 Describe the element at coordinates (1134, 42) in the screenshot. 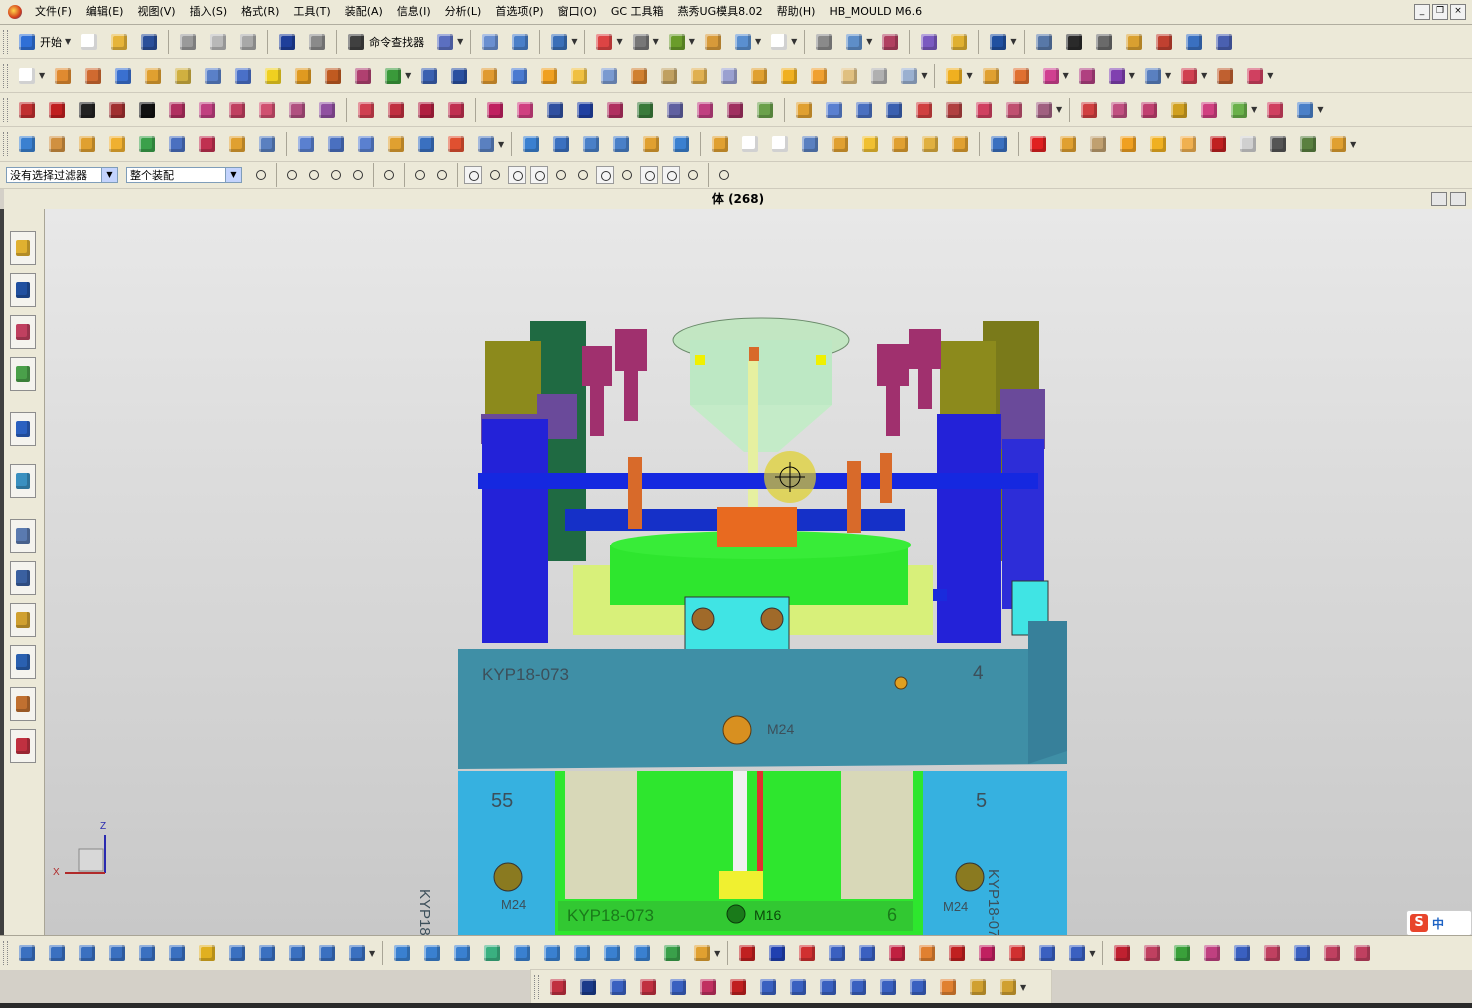

I see `measure-body-icon` at that location.